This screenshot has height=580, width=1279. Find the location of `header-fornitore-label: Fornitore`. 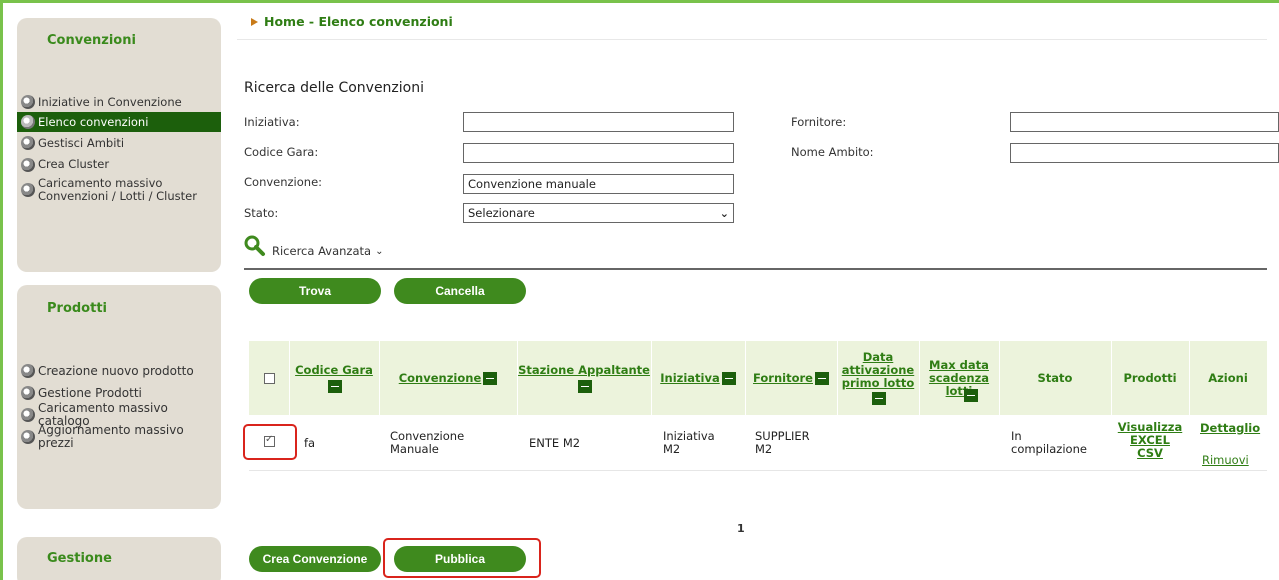

header-fornitore-label: Fornitore is located at coordinates (783, 377).